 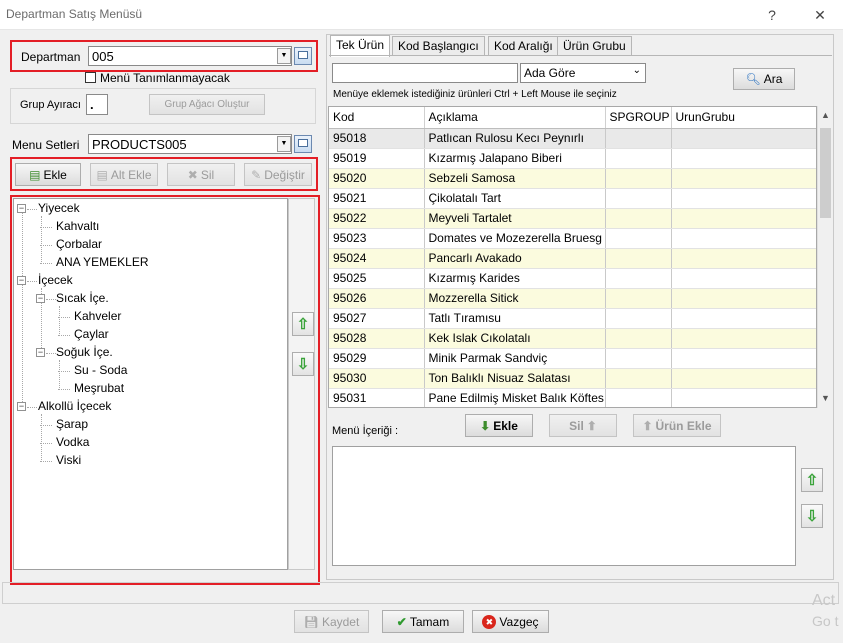 I want to click on tree-item: Su - Soda, so click(x=100, y=370).